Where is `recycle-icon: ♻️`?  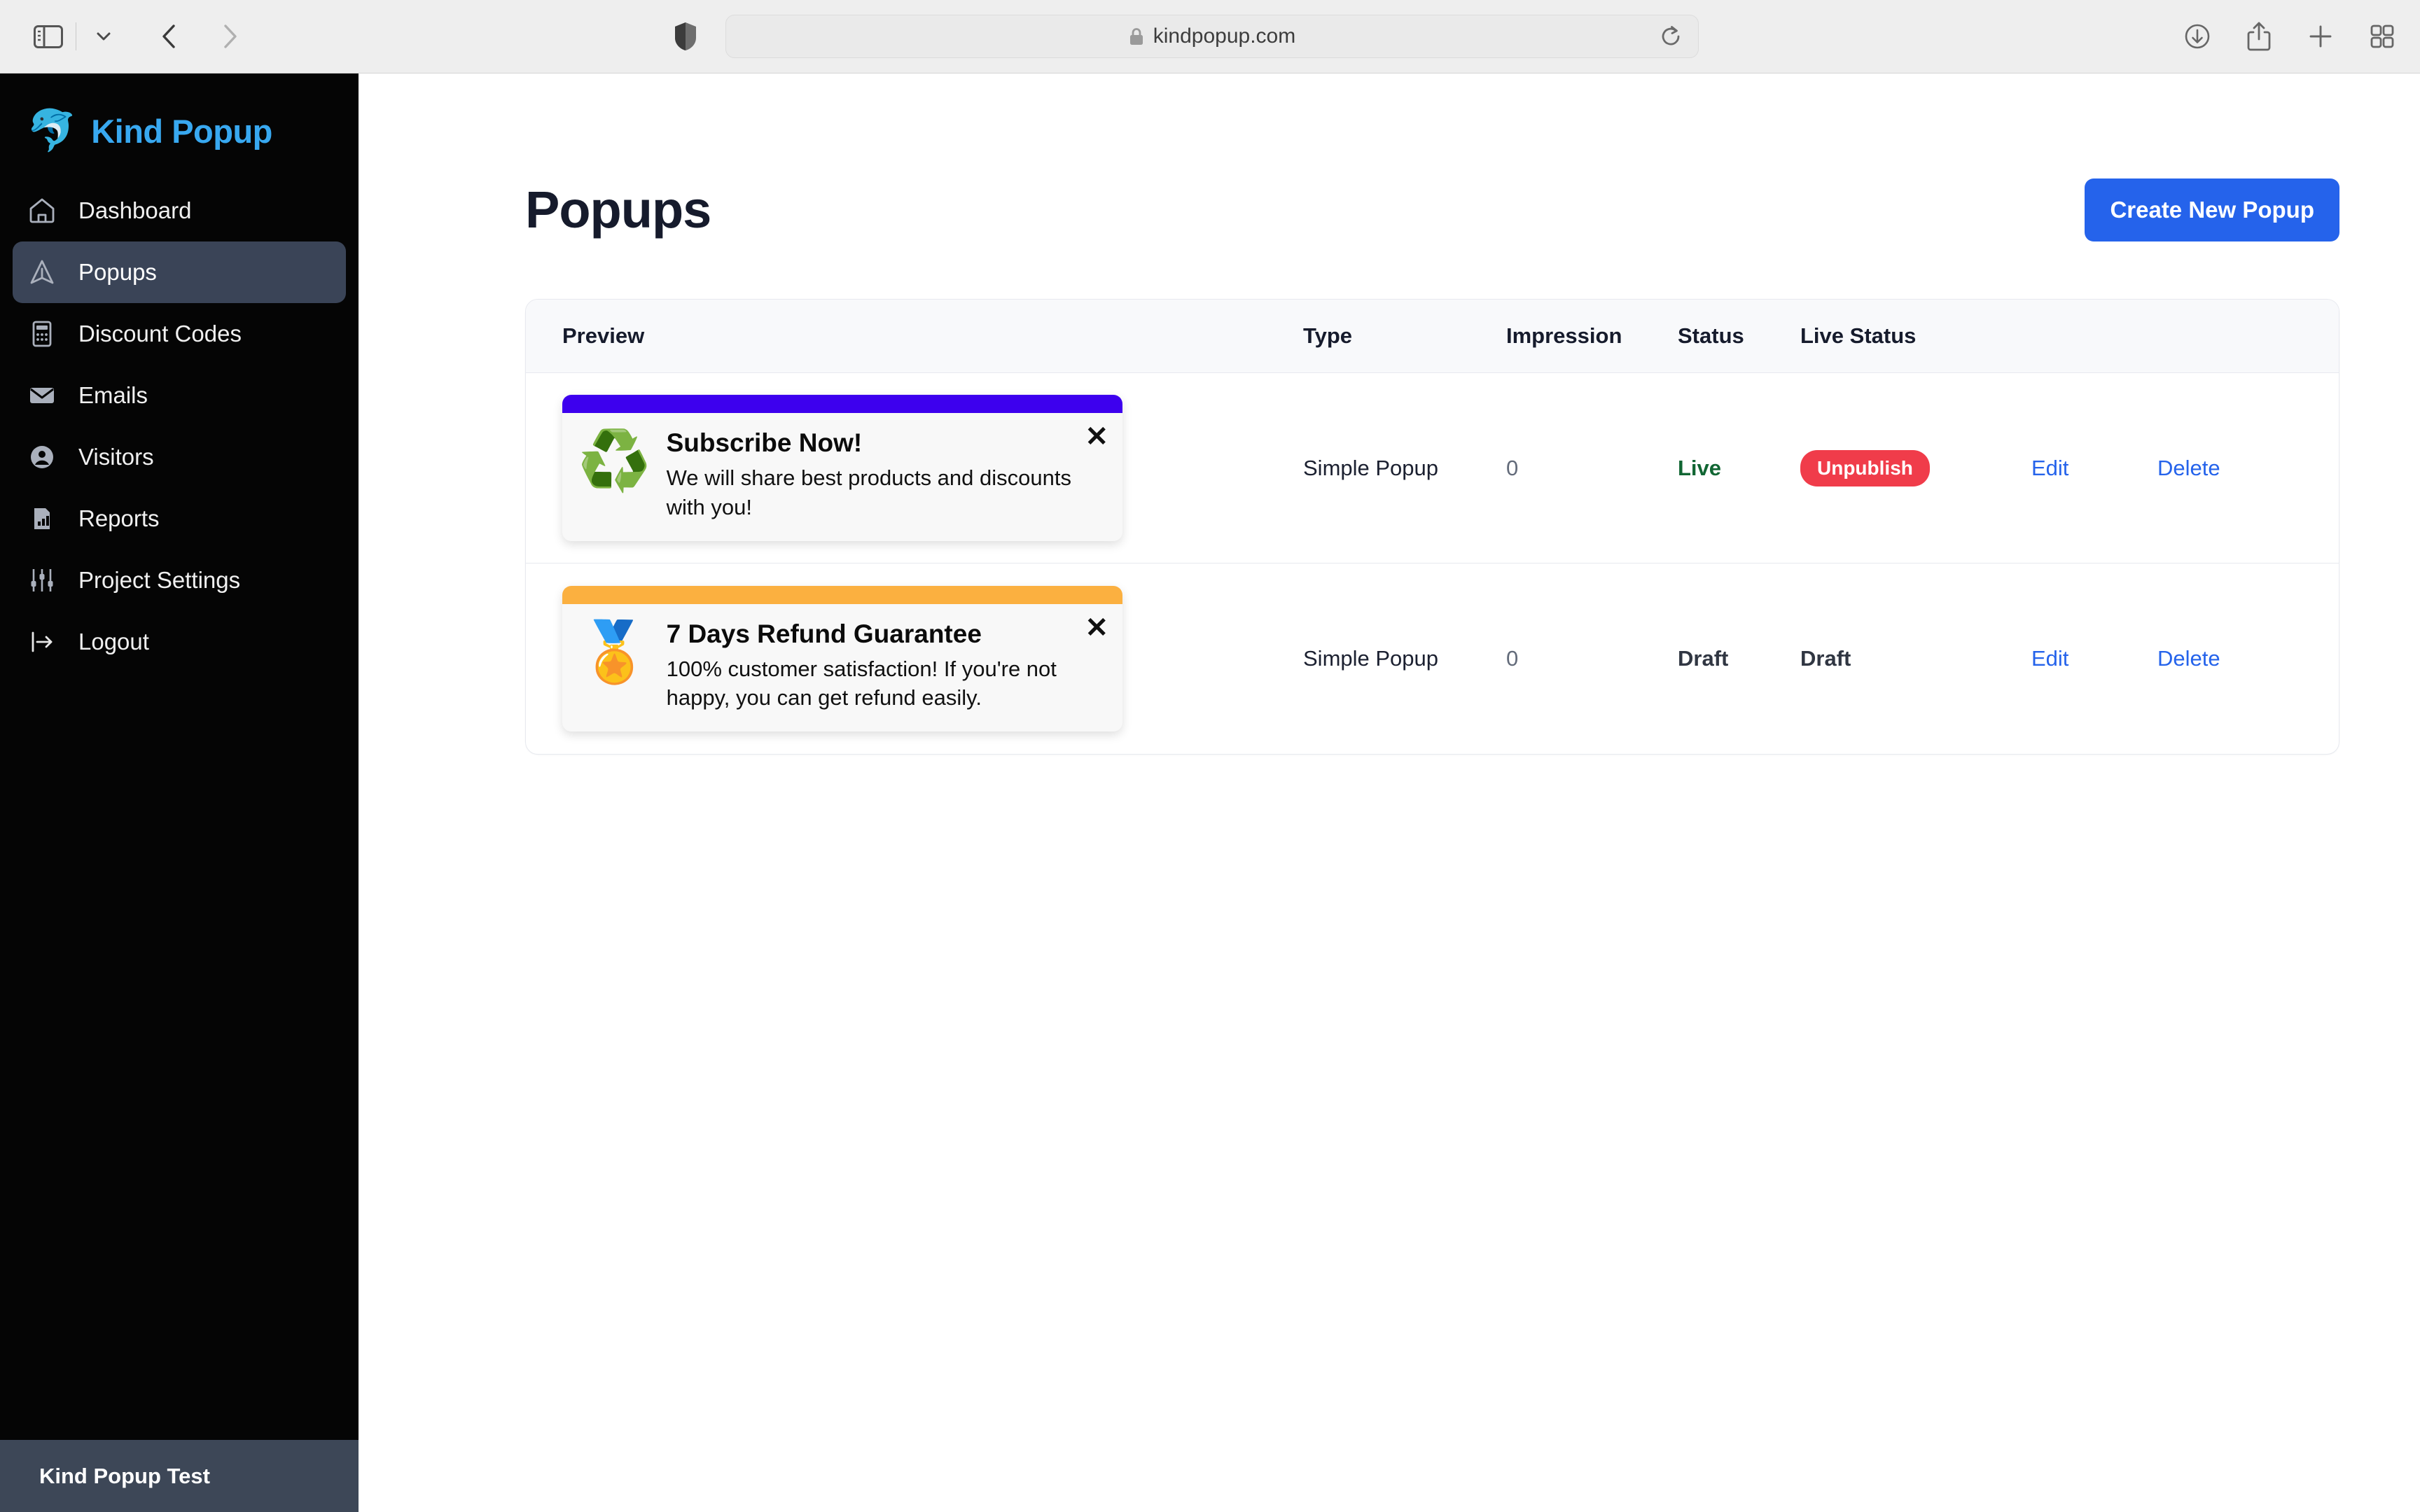
recycle-icon: ♻️ is located at coordinates (614, 461).